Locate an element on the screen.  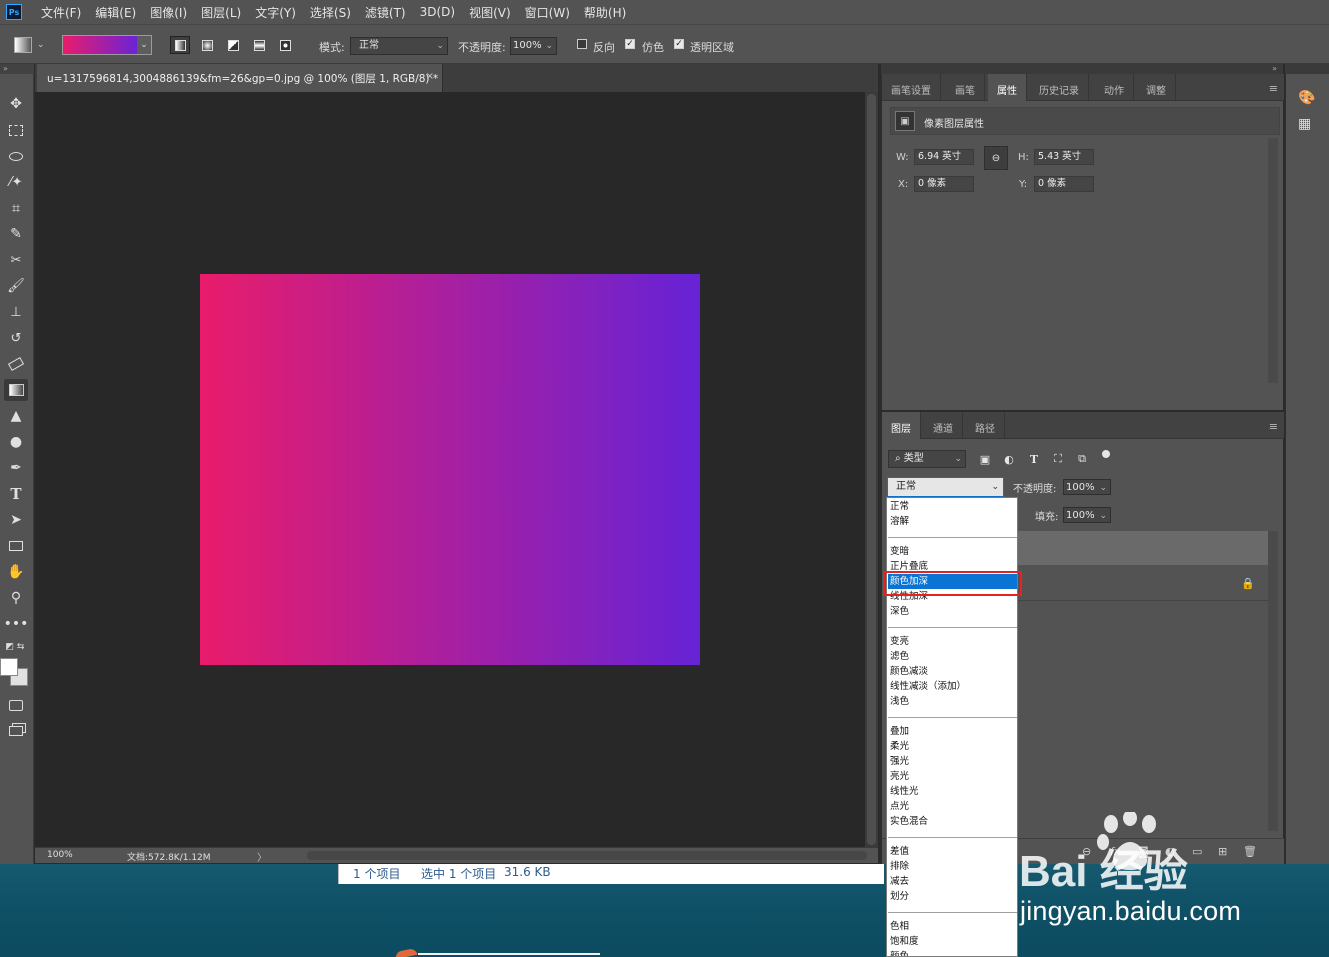
blend-mode-option: 减去 is located at coordinates (952, 881).